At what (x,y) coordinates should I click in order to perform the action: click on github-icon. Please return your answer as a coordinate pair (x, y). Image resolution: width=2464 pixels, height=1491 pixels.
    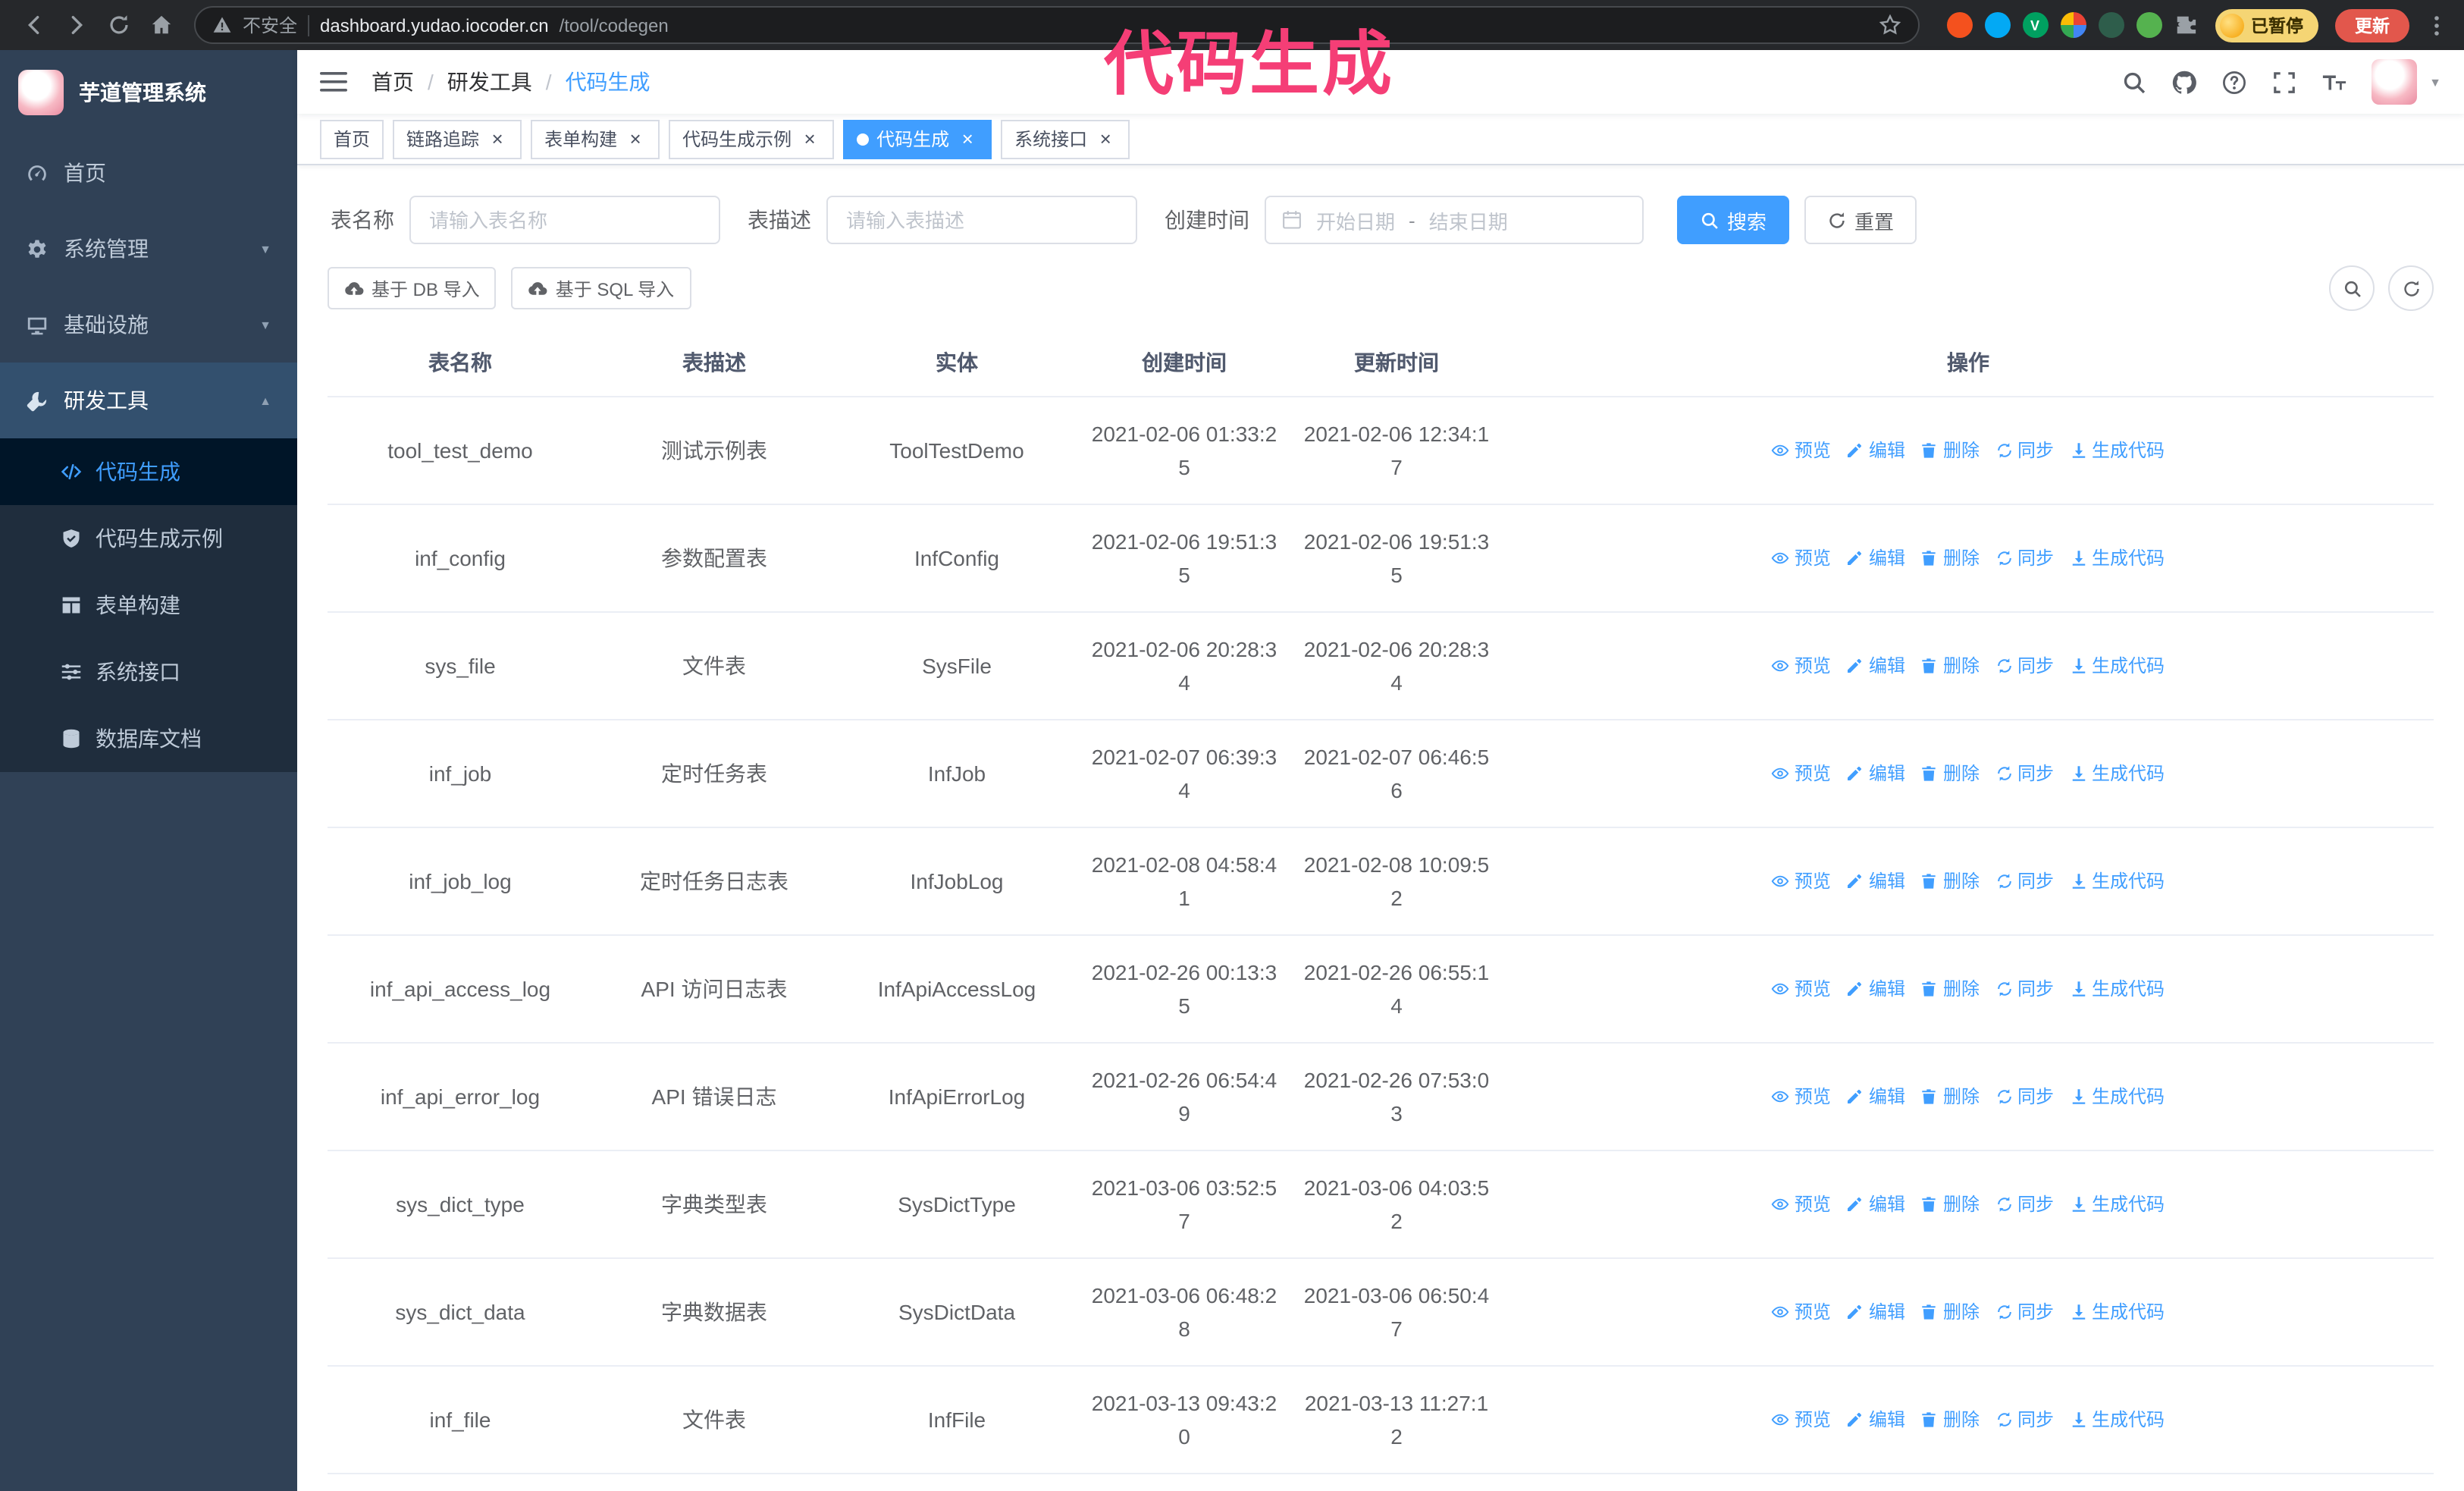
    Looking at the image, I should click on (2184, 82).